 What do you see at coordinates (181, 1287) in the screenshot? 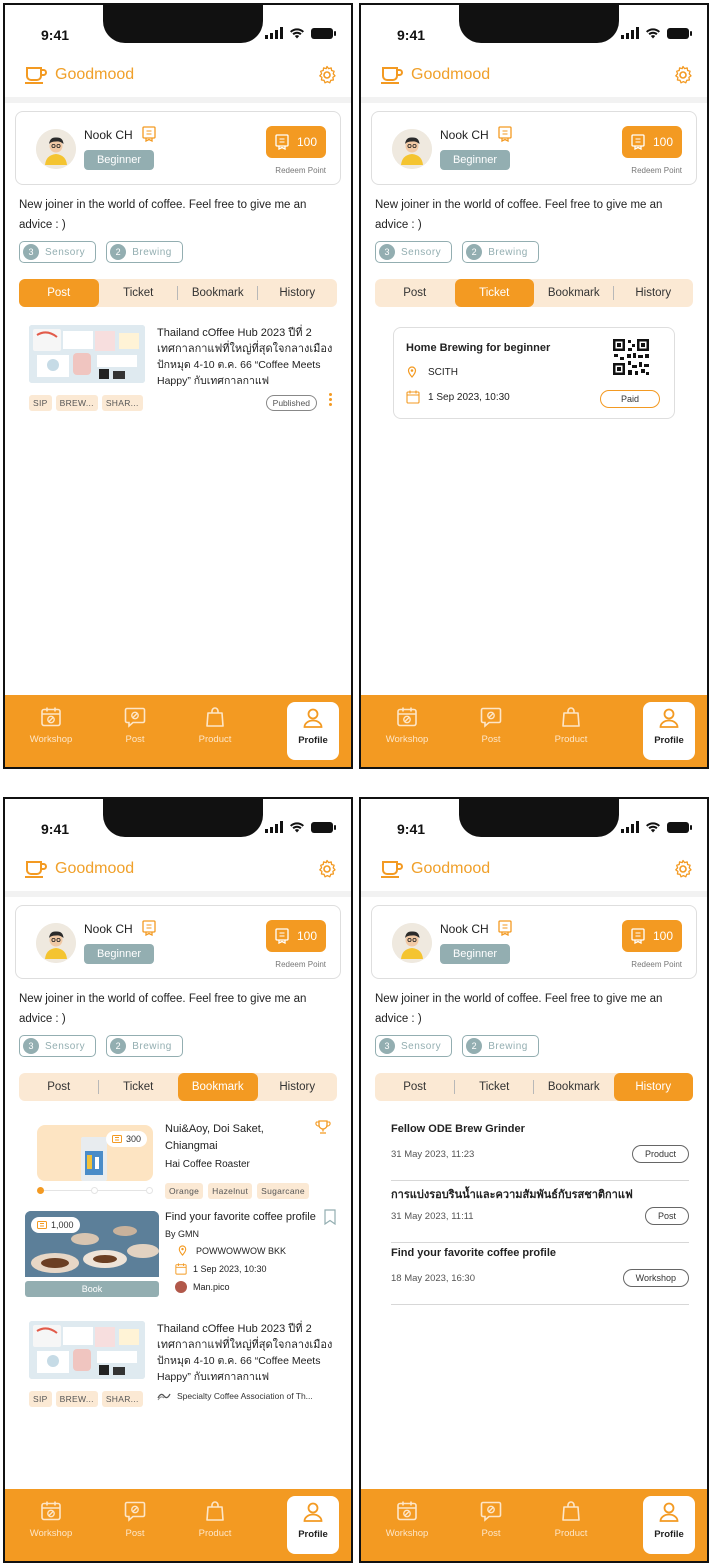
I see `host-avatar` at bounding box center [181, 1287].